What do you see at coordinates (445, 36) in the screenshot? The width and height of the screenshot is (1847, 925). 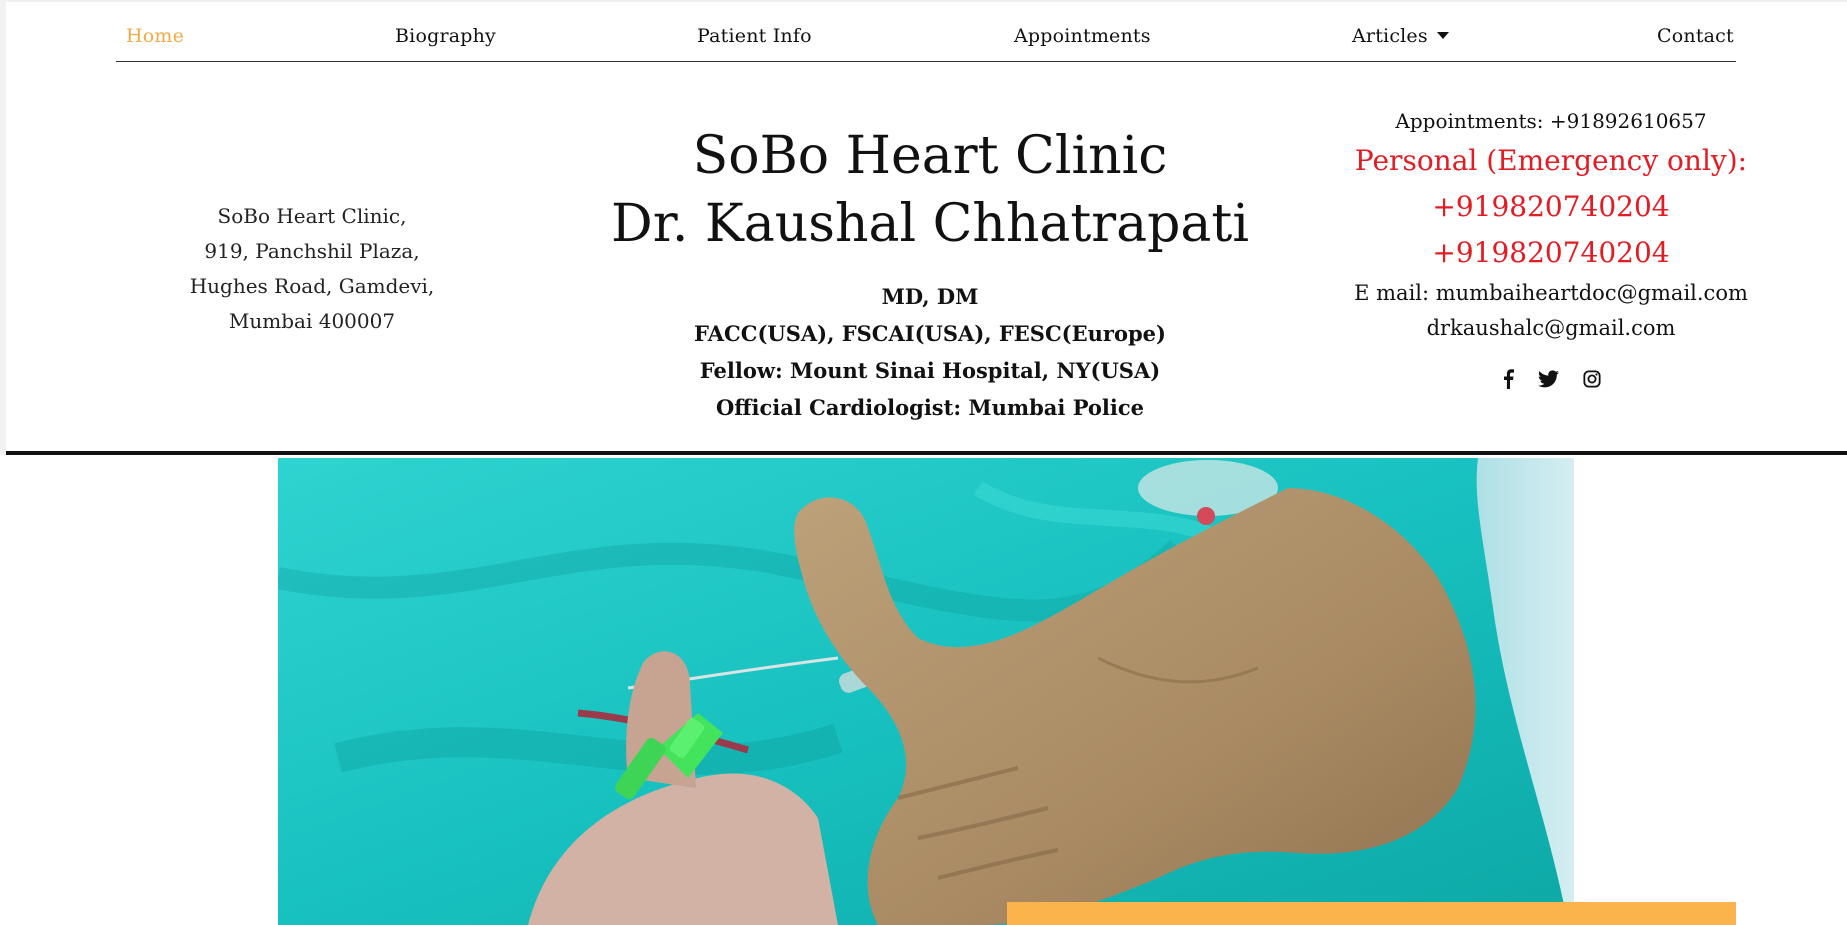 I see `nav-biography: Biography` at bounding box center [445, 36].